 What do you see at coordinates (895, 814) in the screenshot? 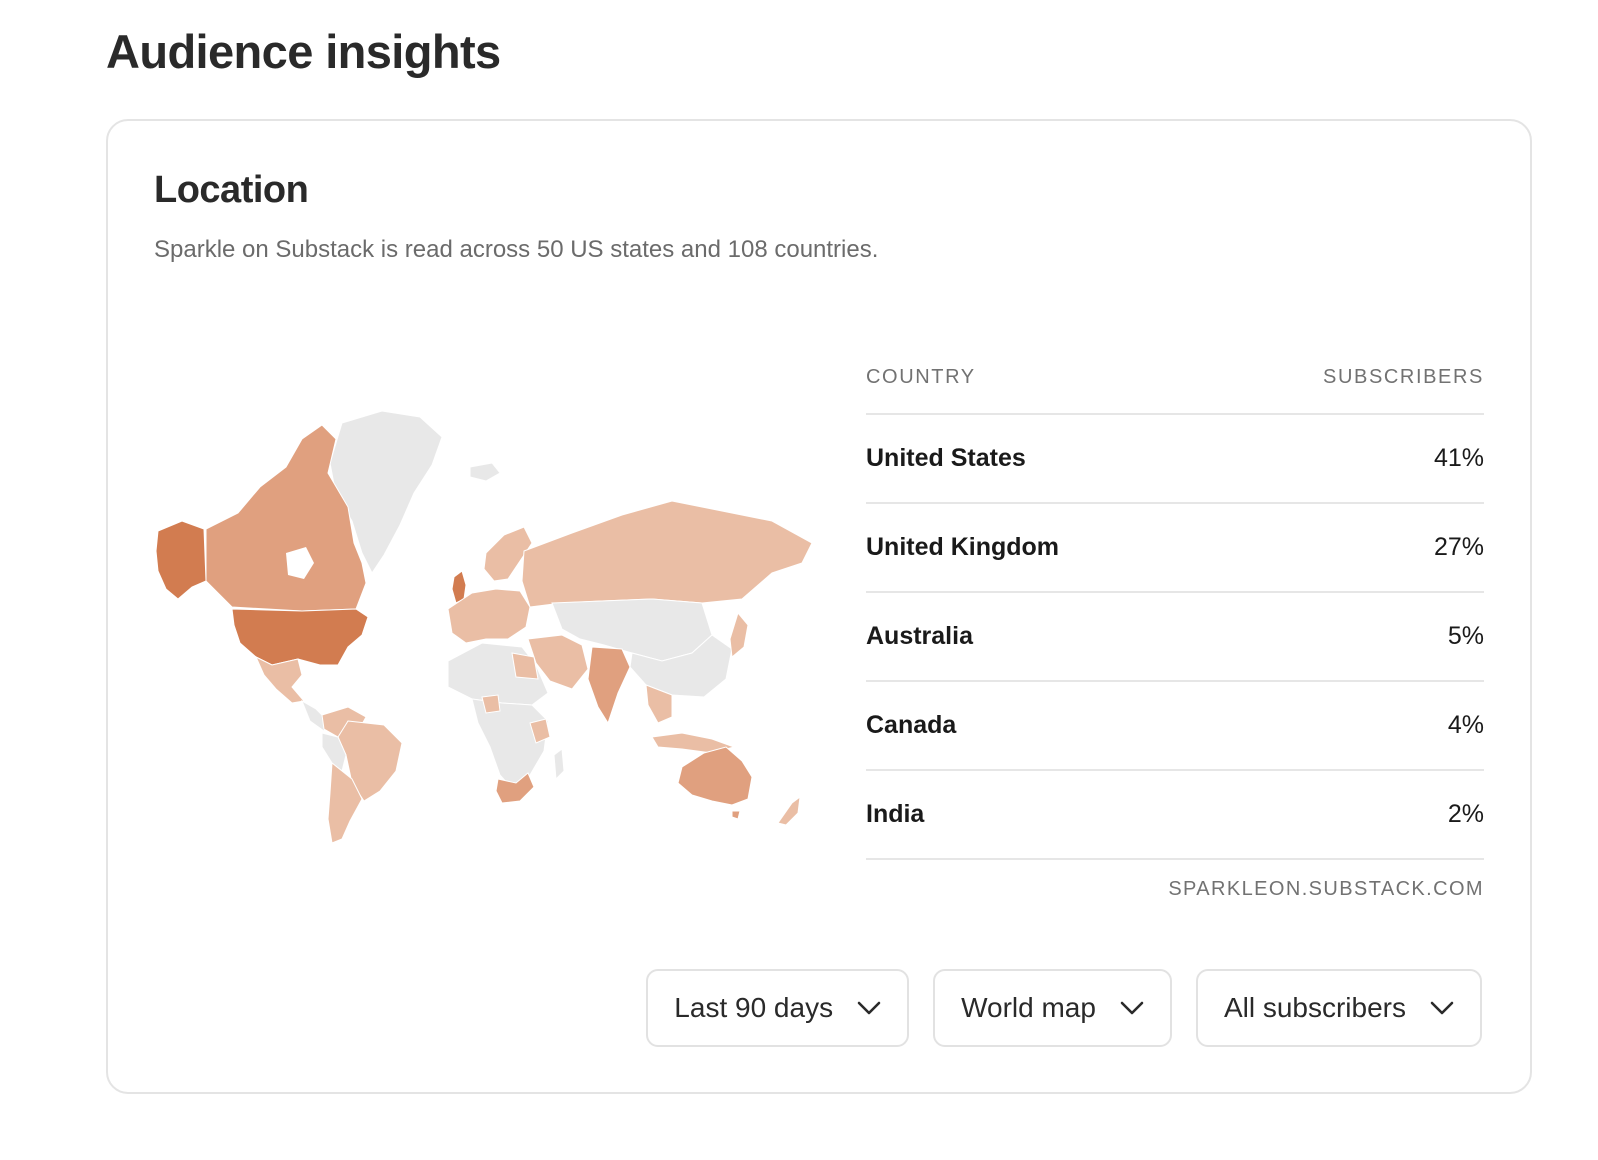
I see `country-name: India` at bounding box center [895, 814].